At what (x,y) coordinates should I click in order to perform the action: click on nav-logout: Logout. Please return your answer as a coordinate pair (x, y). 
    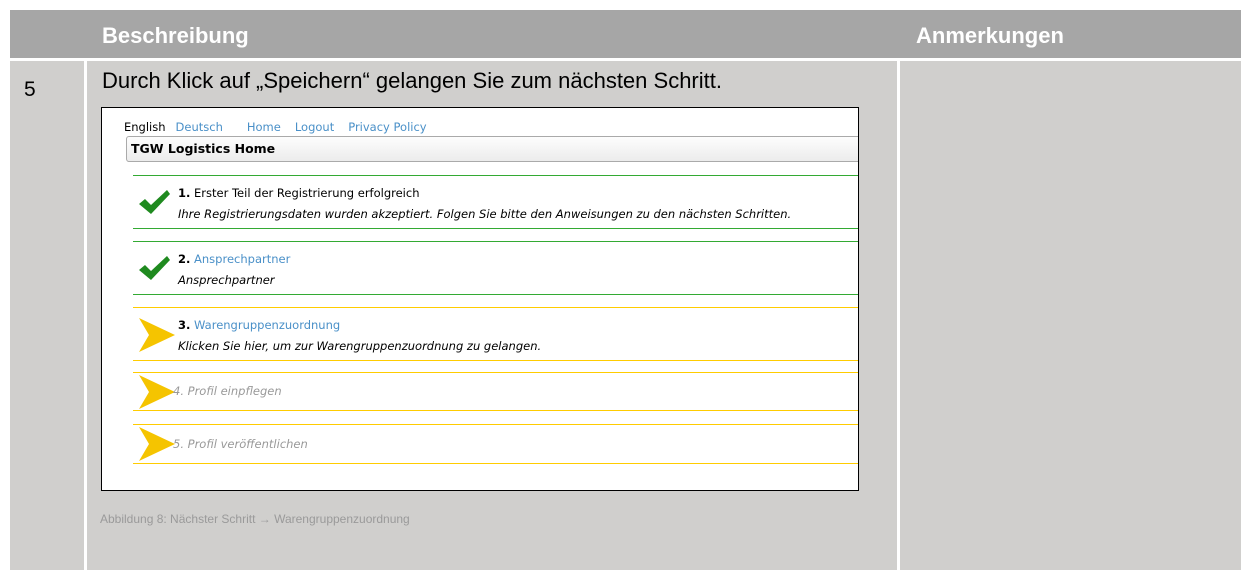
    Looking at the image, I should click on (314, 127).